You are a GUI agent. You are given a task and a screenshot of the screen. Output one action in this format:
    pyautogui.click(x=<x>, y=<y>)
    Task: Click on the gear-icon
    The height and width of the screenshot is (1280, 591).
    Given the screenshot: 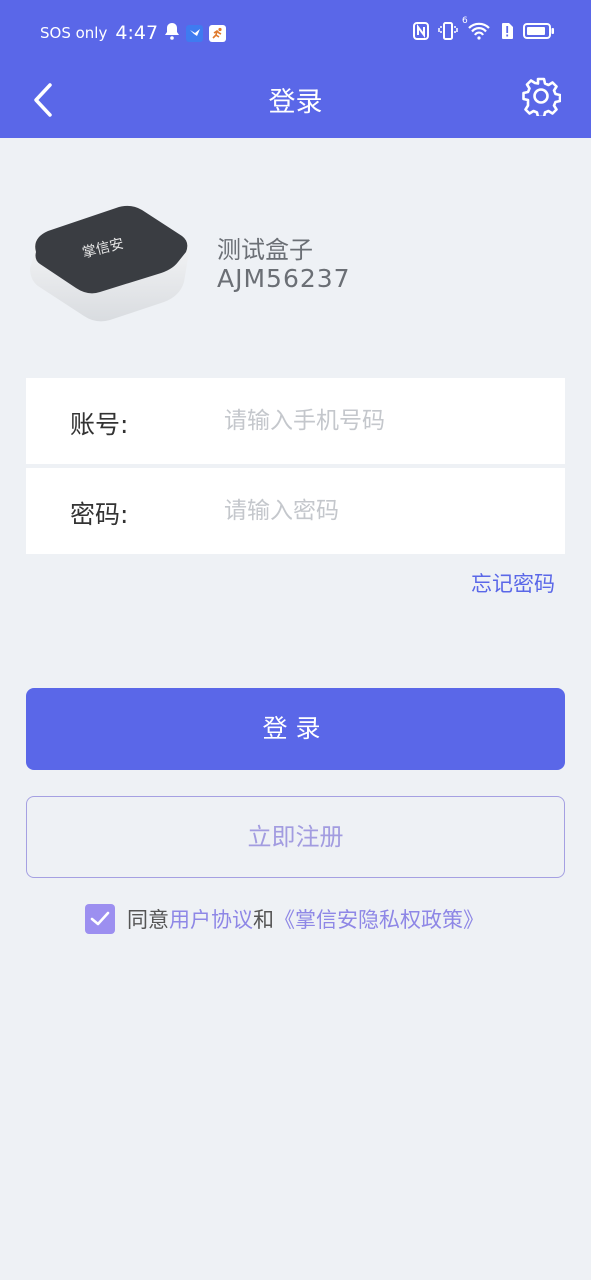 What is the action you would take?
    pyautogui.click(x=542, y=98)
    